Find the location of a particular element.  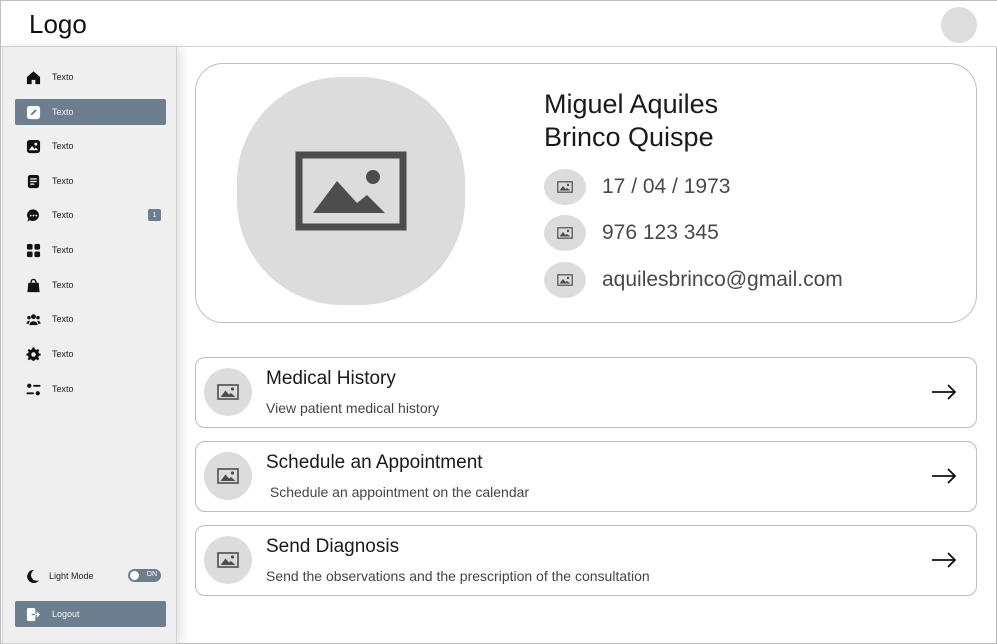

action-title: Send Diagnosis is located at coordinates (333, 546).